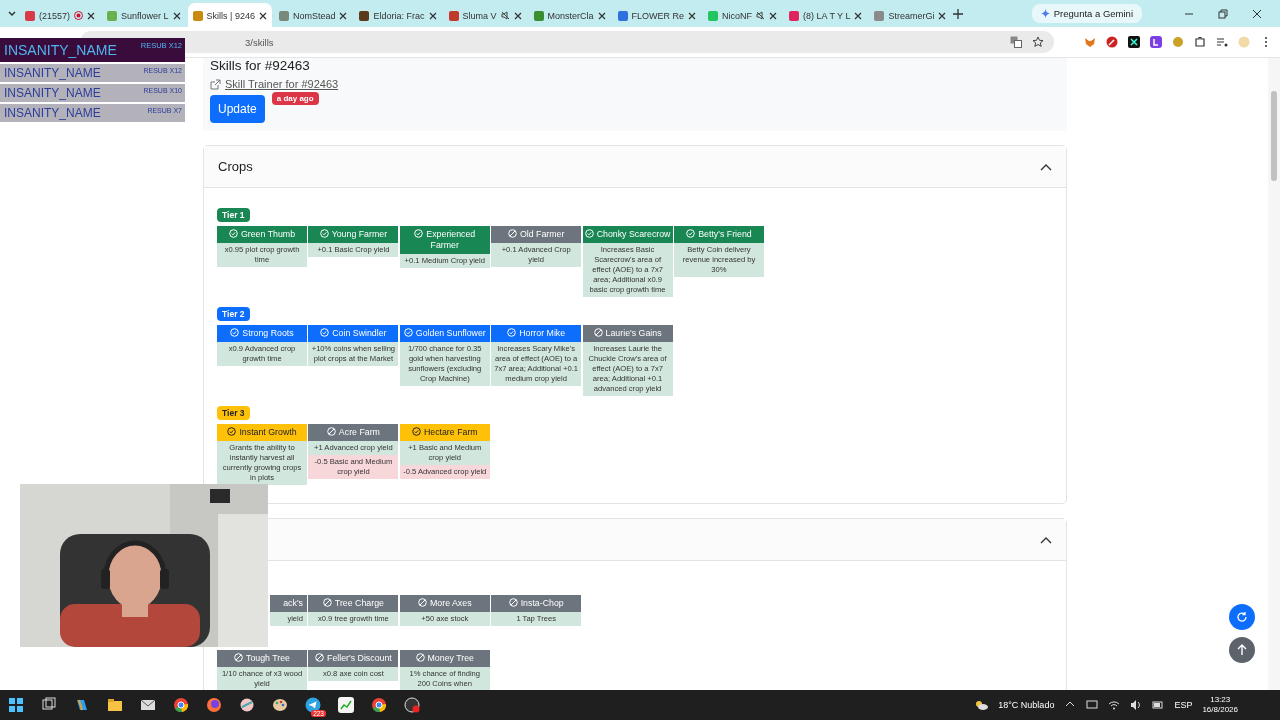  Describe the element at coordinates (444, 603) in the screenshot. I see `skill-header: More Axes` at that location.